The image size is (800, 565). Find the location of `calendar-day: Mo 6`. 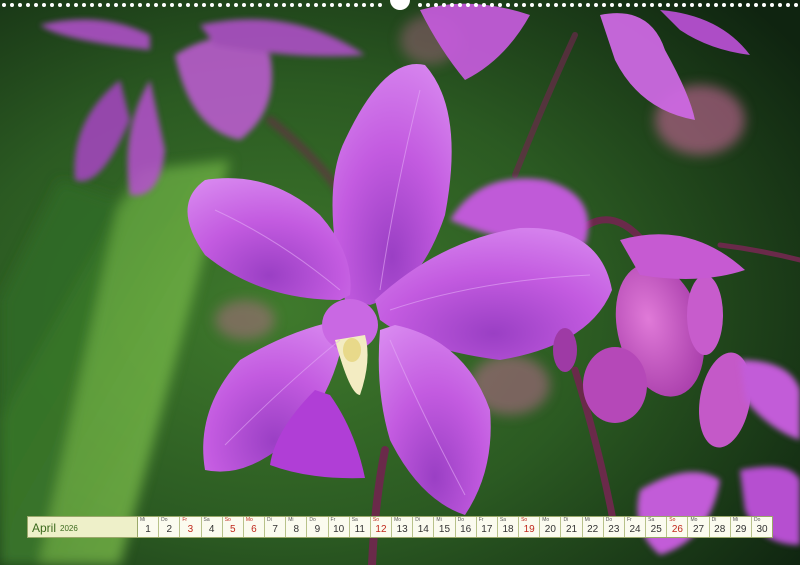

calendar-day: Mo 6 is located at coordinates (254, 527).